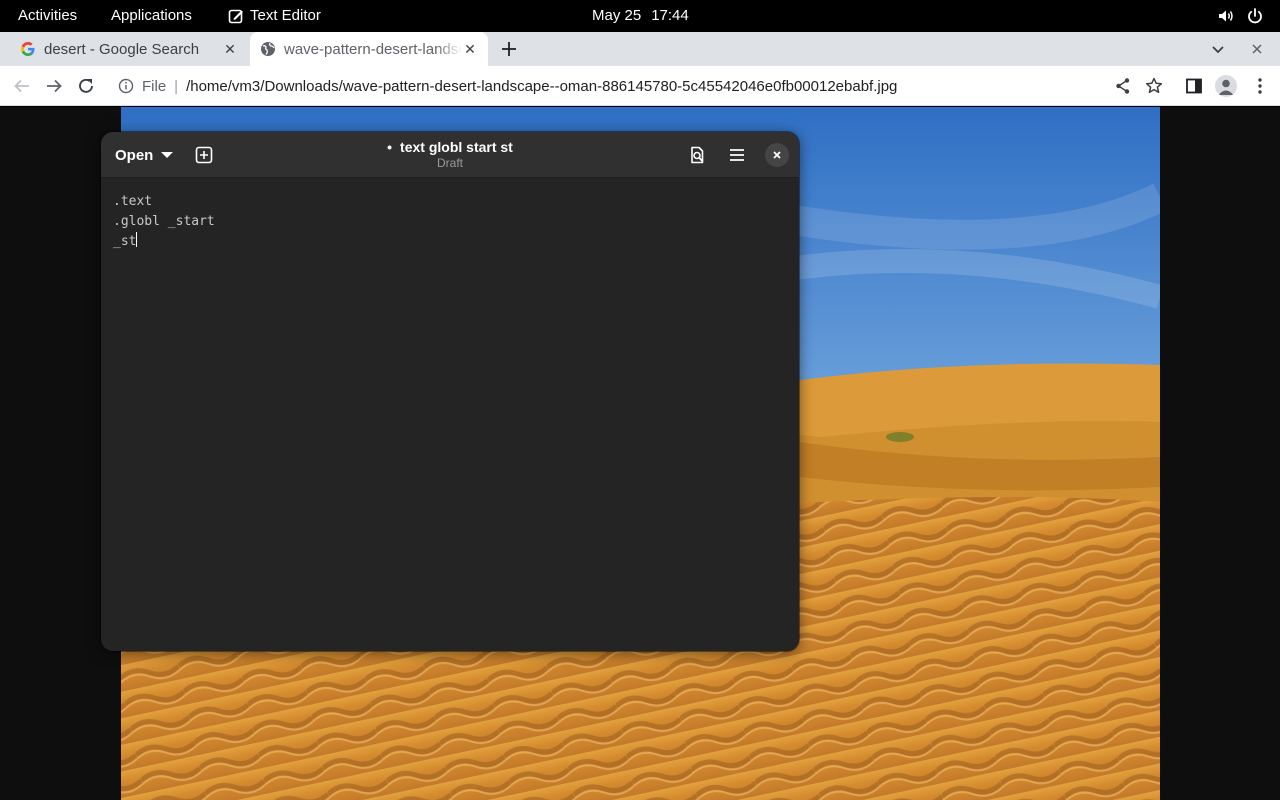  What do you see at coordinates (28, 49) in the screenshot?
I see `google-icon` at bounding box center [28, 49].